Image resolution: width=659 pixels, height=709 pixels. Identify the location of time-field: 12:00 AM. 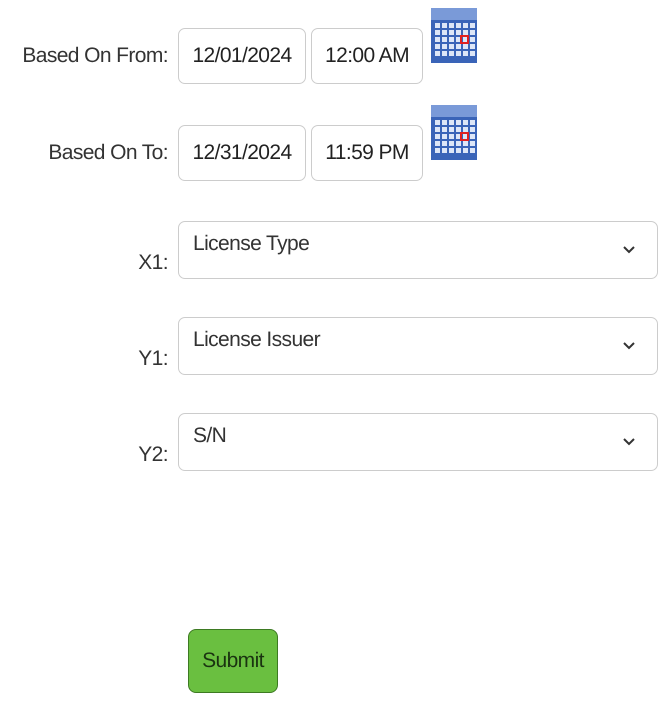
(367, 56).